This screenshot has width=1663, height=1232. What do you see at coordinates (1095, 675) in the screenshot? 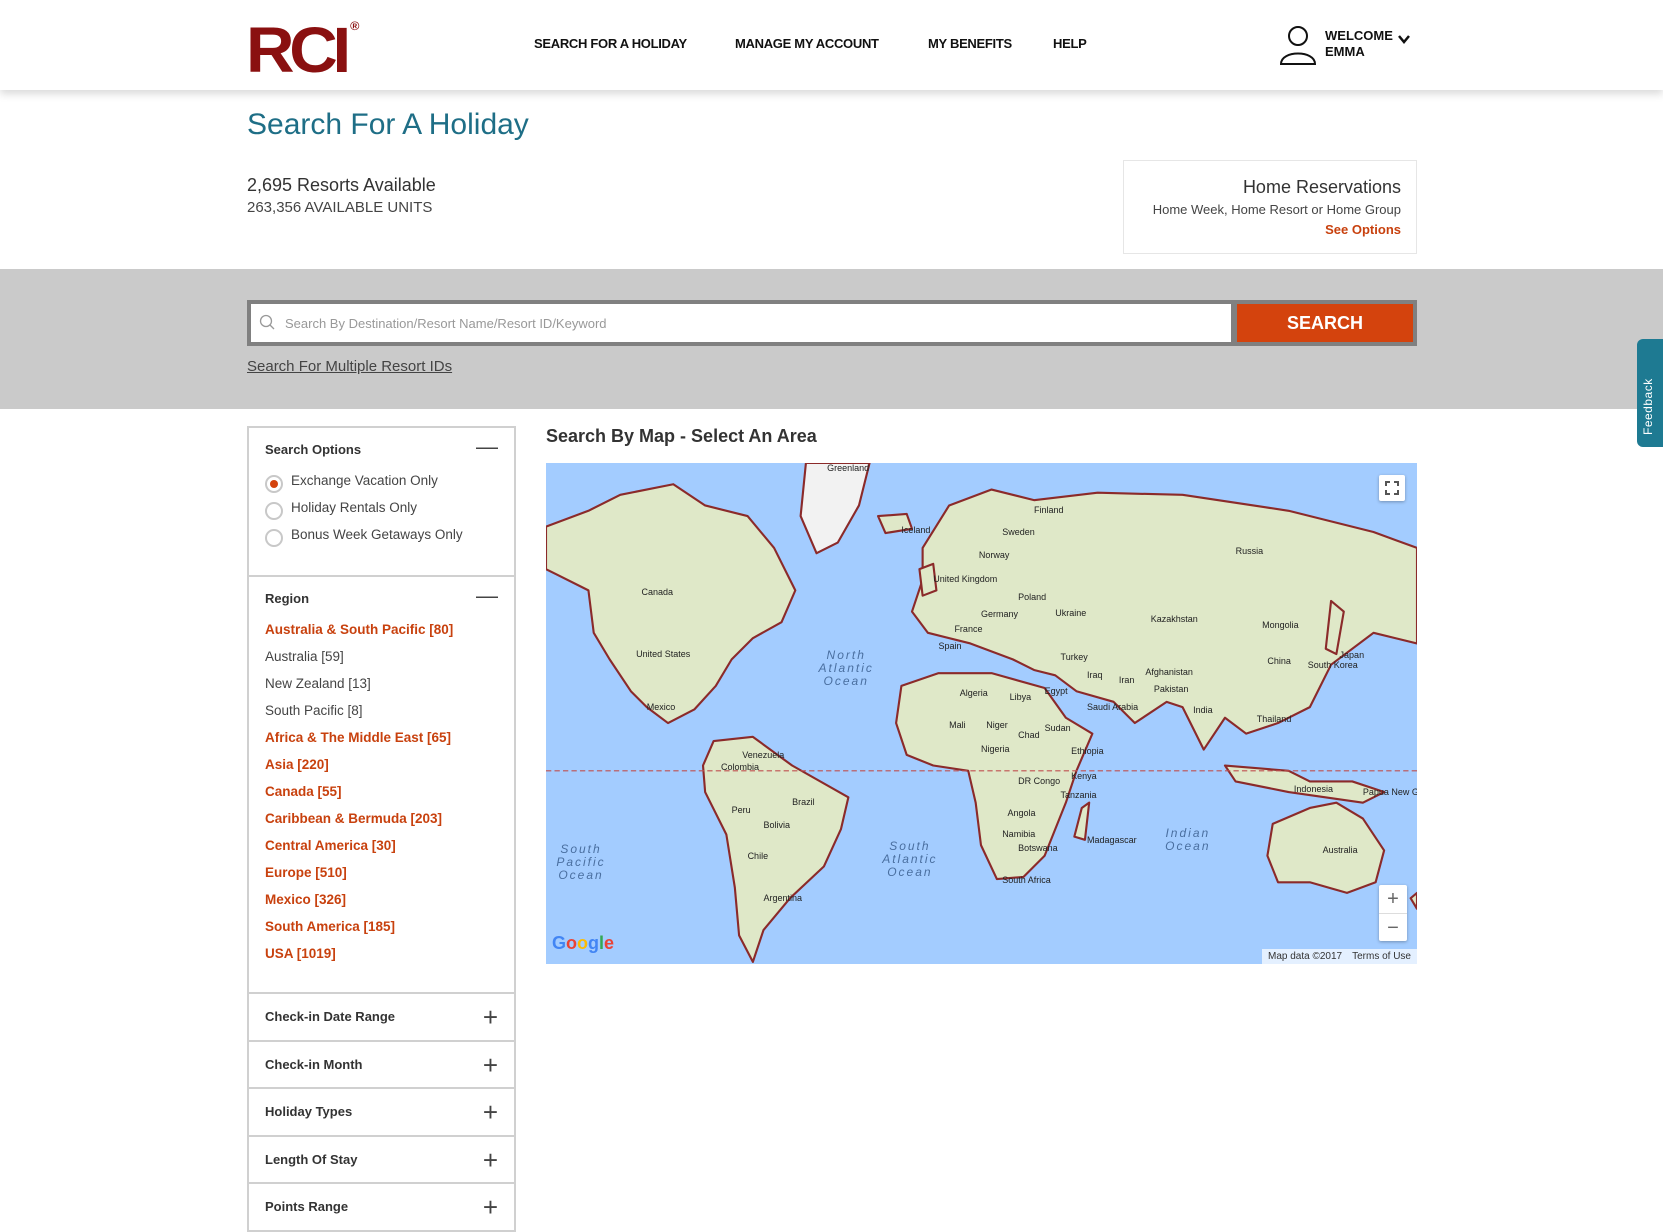
I see `country-label: Iraq` at bounding box center [1095, 675].